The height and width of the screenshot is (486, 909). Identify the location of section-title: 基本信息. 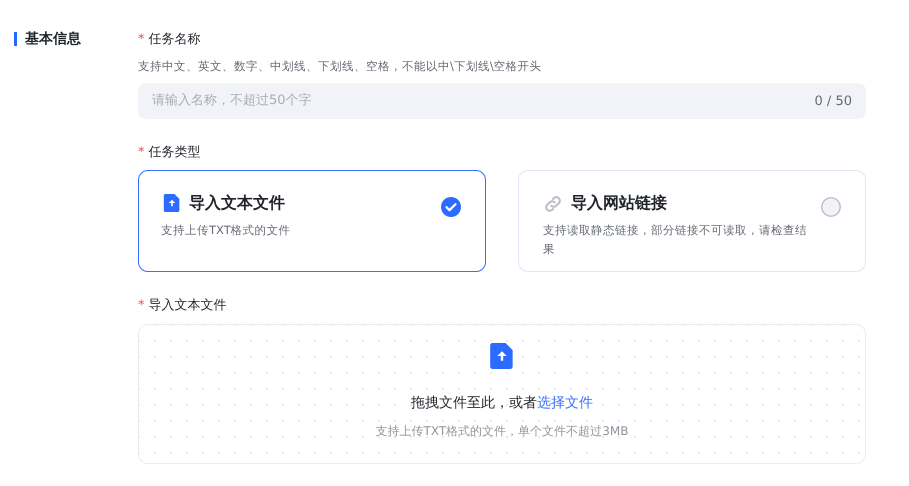
(47, 39).